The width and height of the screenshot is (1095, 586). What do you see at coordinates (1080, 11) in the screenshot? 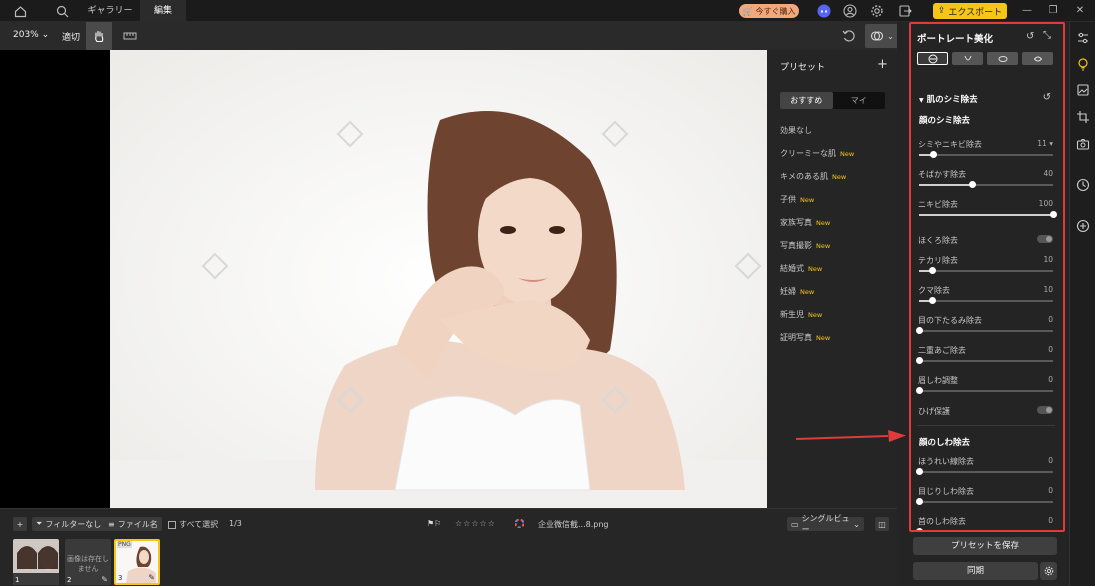
I see `close-icon: ✕` at bounding box center [1080, 11].